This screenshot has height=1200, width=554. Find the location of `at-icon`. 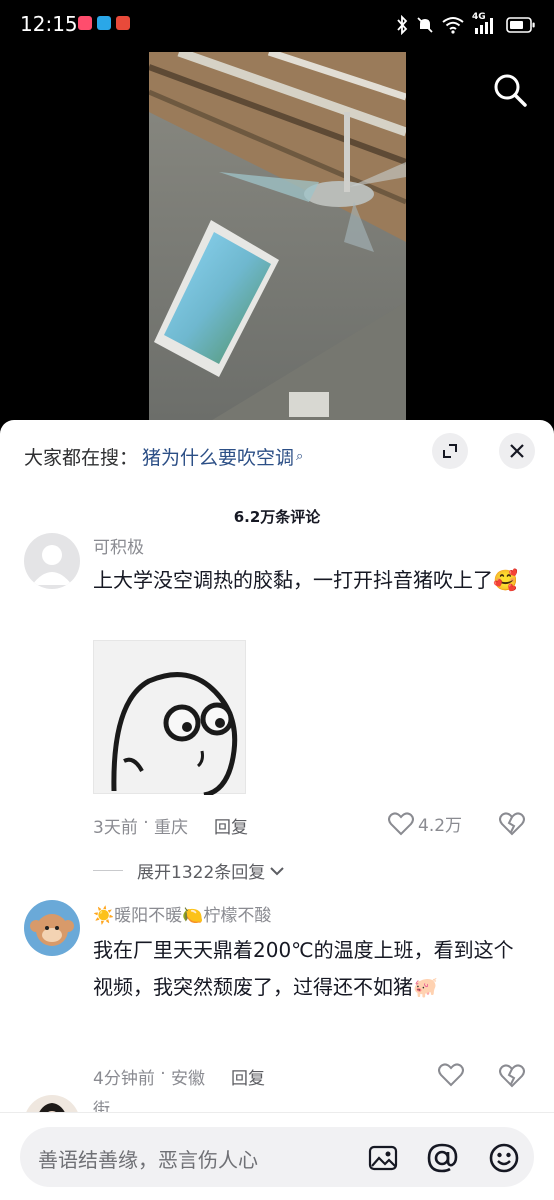

at-icon is located at coordinates (442, 1158).